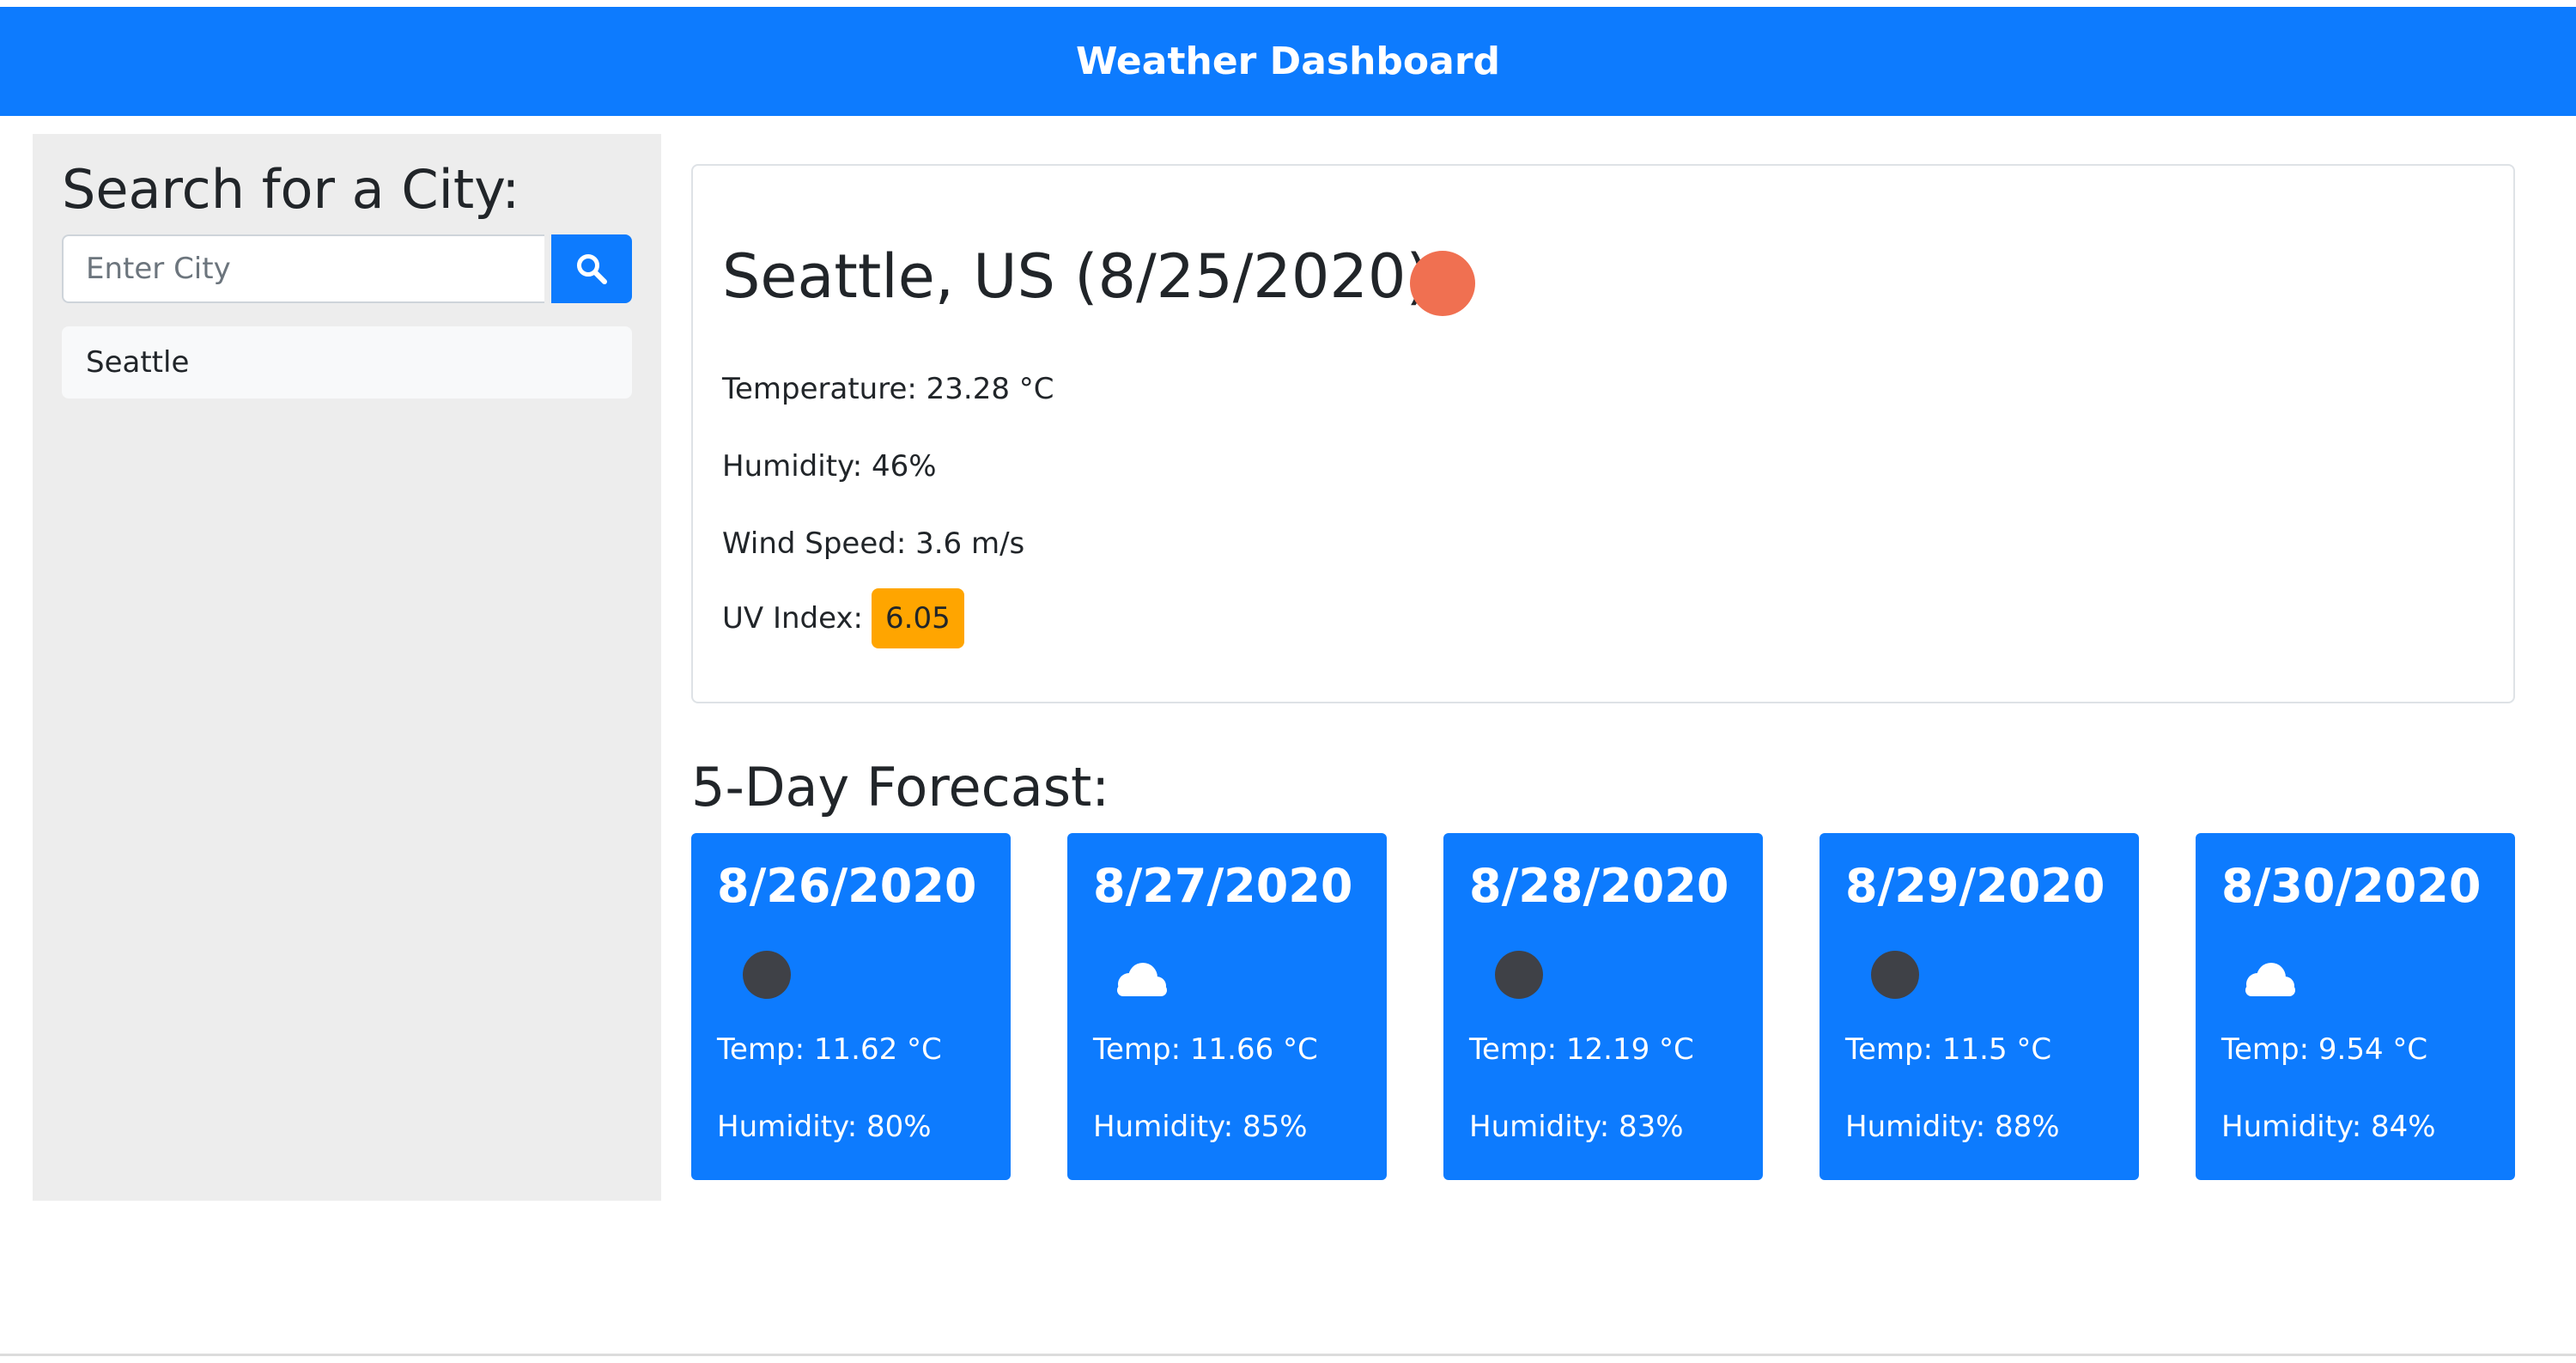  Describe the element at coordinates (1288, 3) in the screenshot. I see `top-strip` at that location.